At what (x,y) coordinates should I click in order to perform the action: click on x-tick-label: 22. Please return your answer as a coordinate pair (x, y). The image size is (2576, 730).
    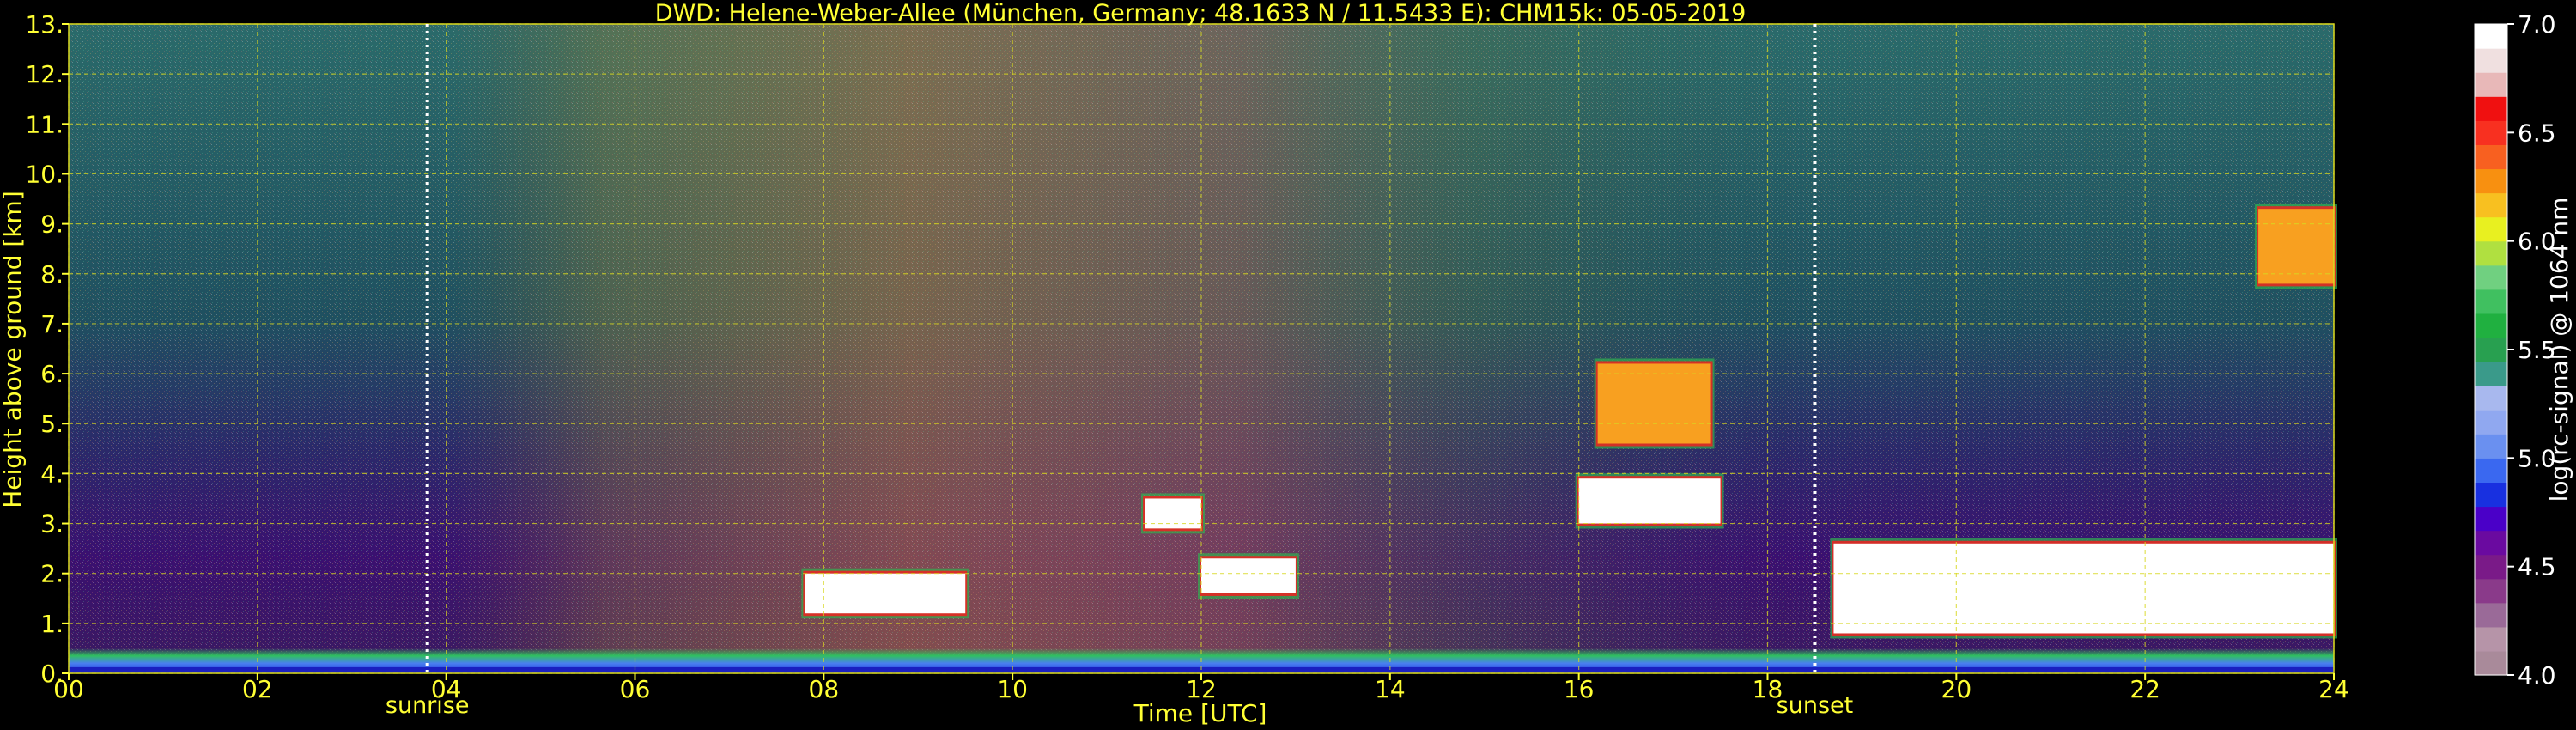
    Looking at the image, I should click on (2144, 689).